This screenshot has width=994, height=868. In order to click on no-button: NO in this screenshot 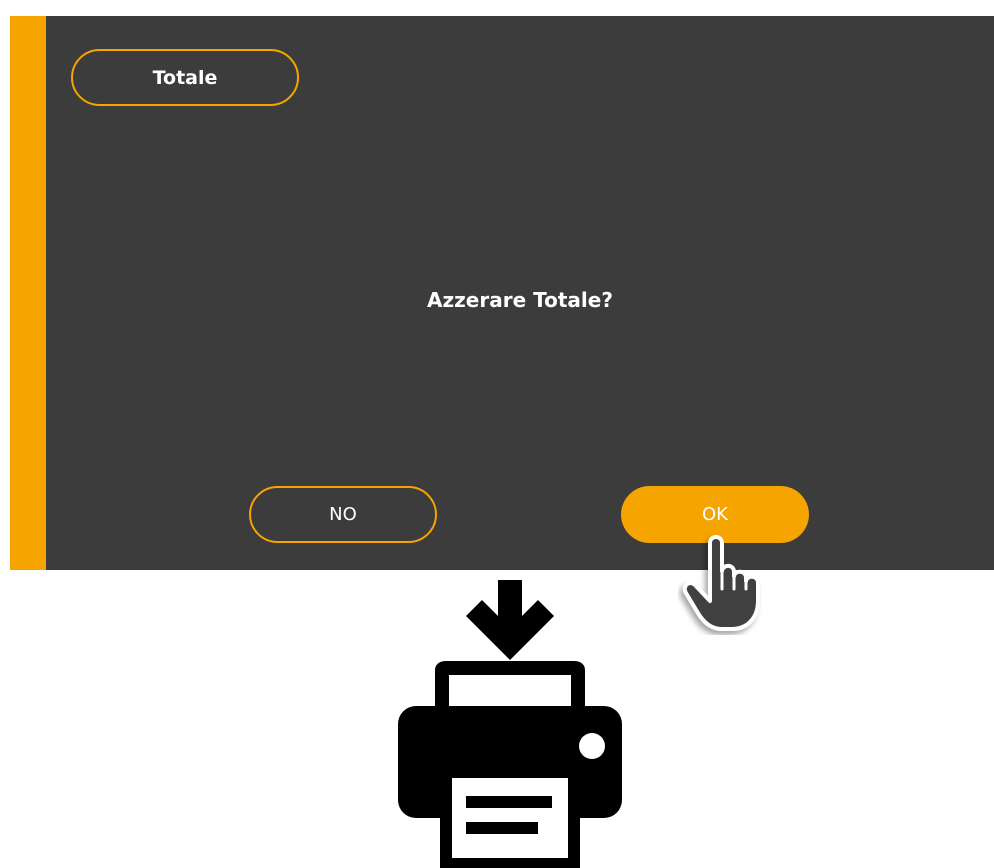, I will do `click(343, 514)`.